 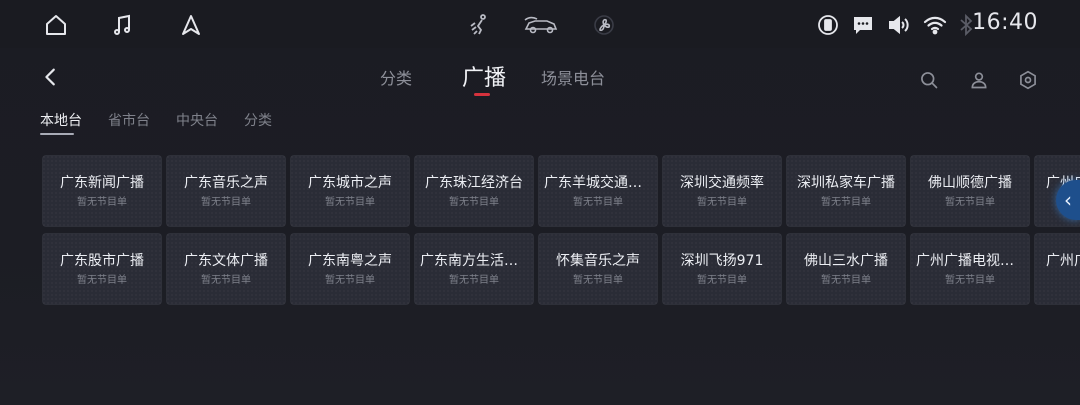 What do you see at coordinates (1005, 22) in the screenshot?
I see `status-time: 16:40` at bounding box center [1005, 22].